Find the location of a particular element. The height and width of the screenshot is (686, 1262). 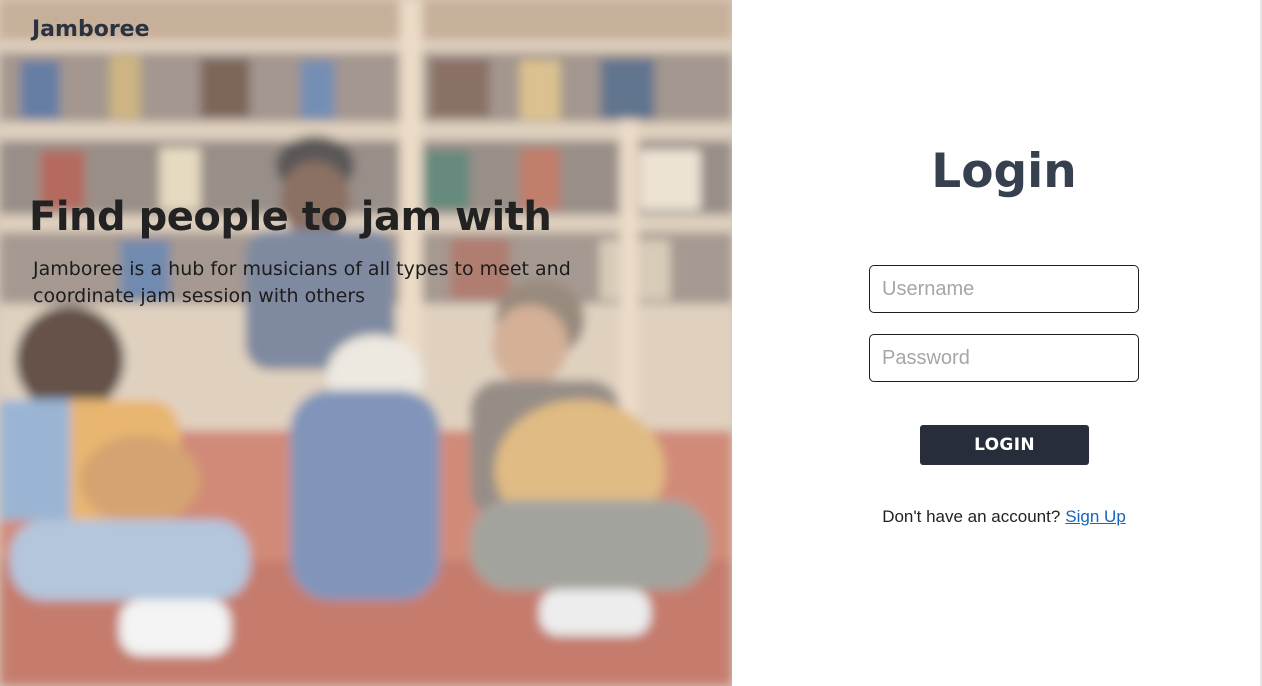

signup-prompt-text: Don't have an account? is located at coordinates (971, 516).